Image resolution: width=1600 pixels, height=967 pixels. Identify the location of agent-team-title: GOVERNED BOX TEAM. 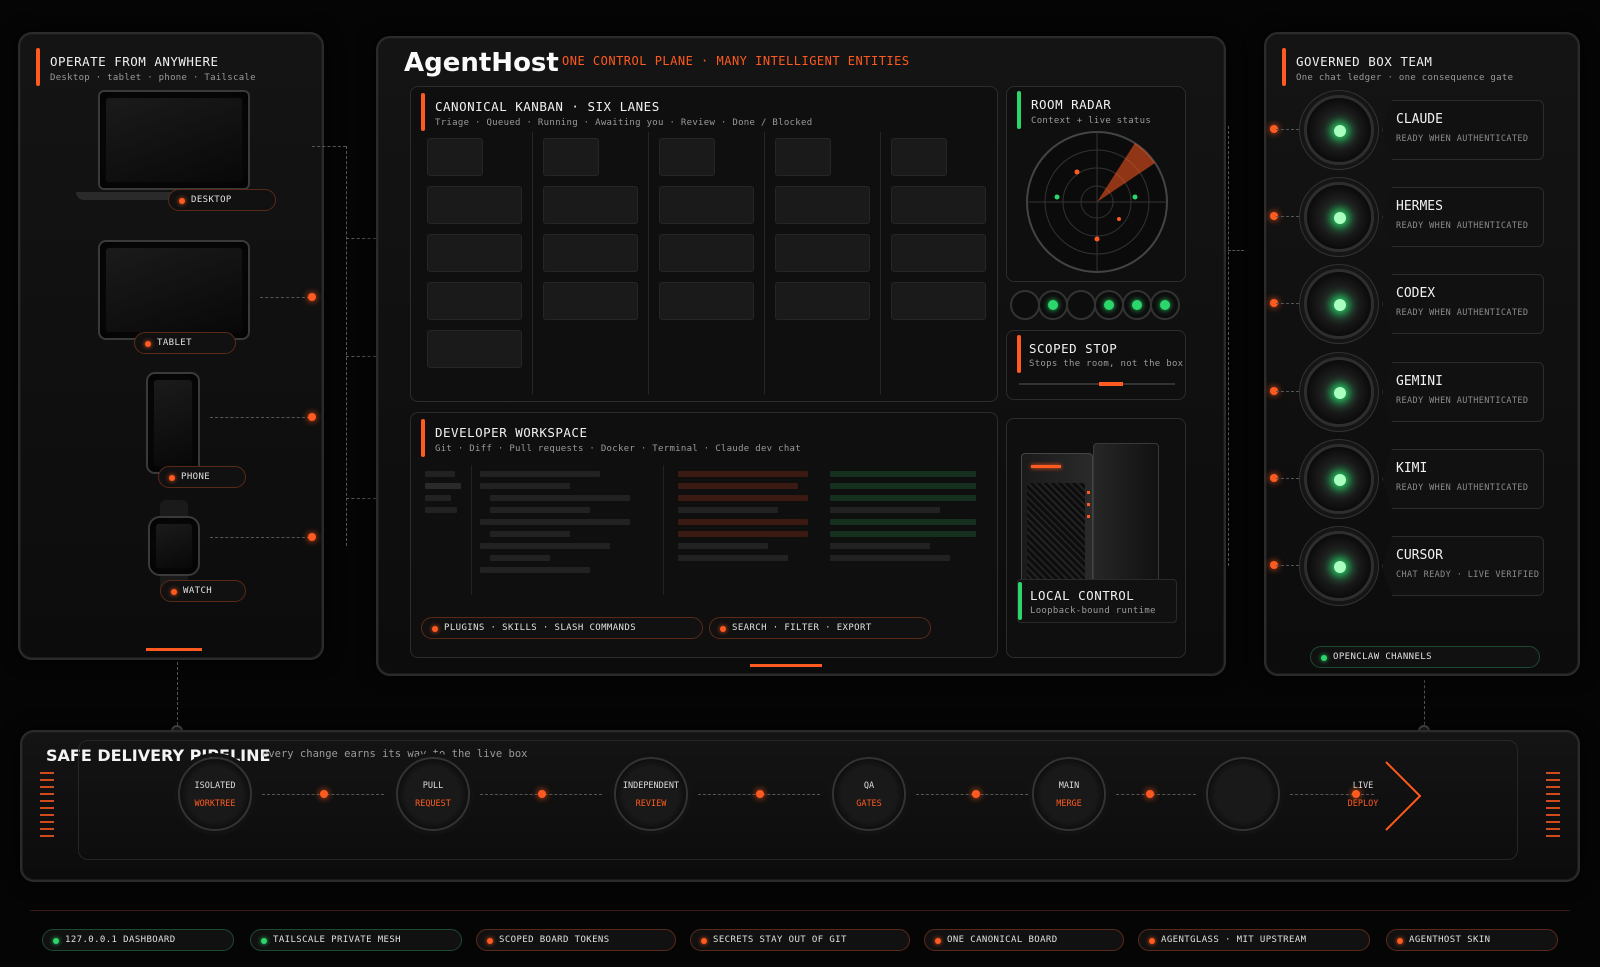
(1364, 61).